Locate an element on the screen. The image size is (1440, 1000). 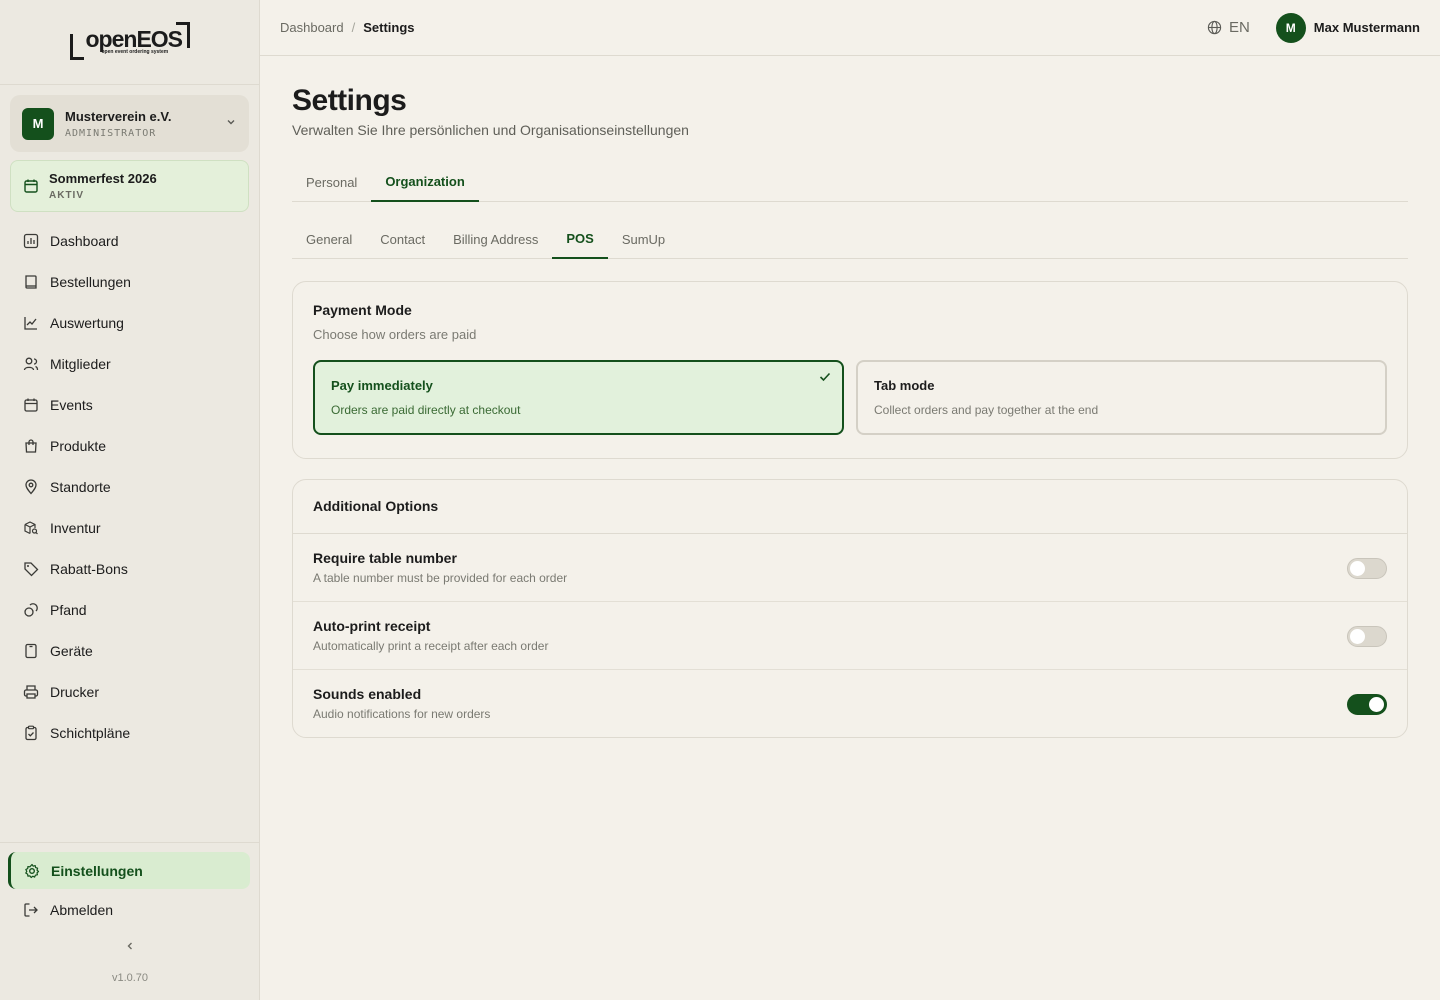
payment-mode-subtitle: Choose how orders are paid is located at coordinates (395, 334).